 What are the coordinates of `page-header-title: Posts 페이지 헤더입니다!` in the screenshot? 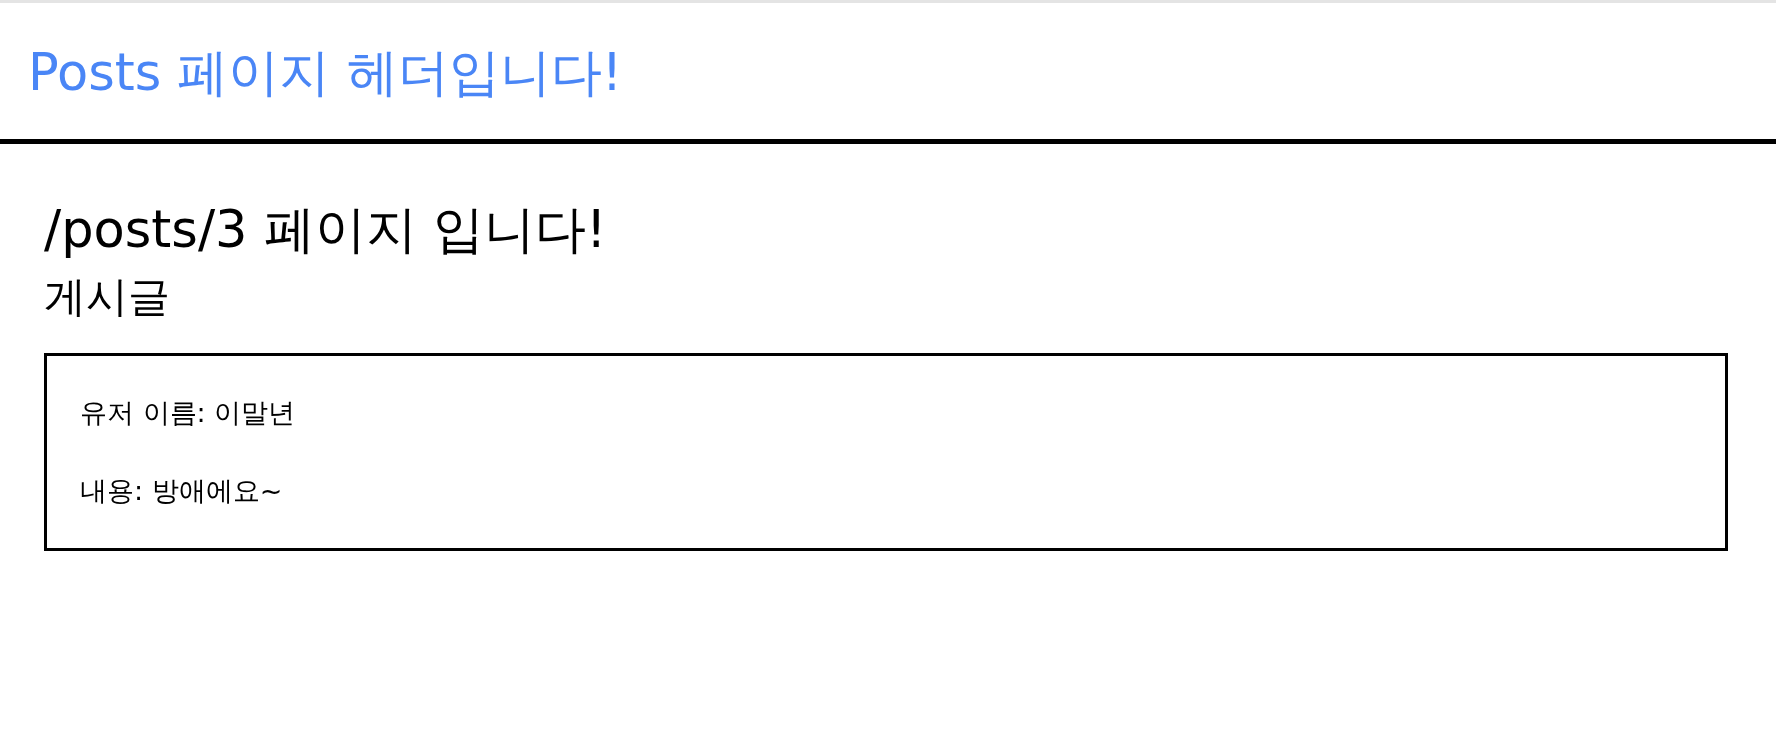 It's located at (325, 73).